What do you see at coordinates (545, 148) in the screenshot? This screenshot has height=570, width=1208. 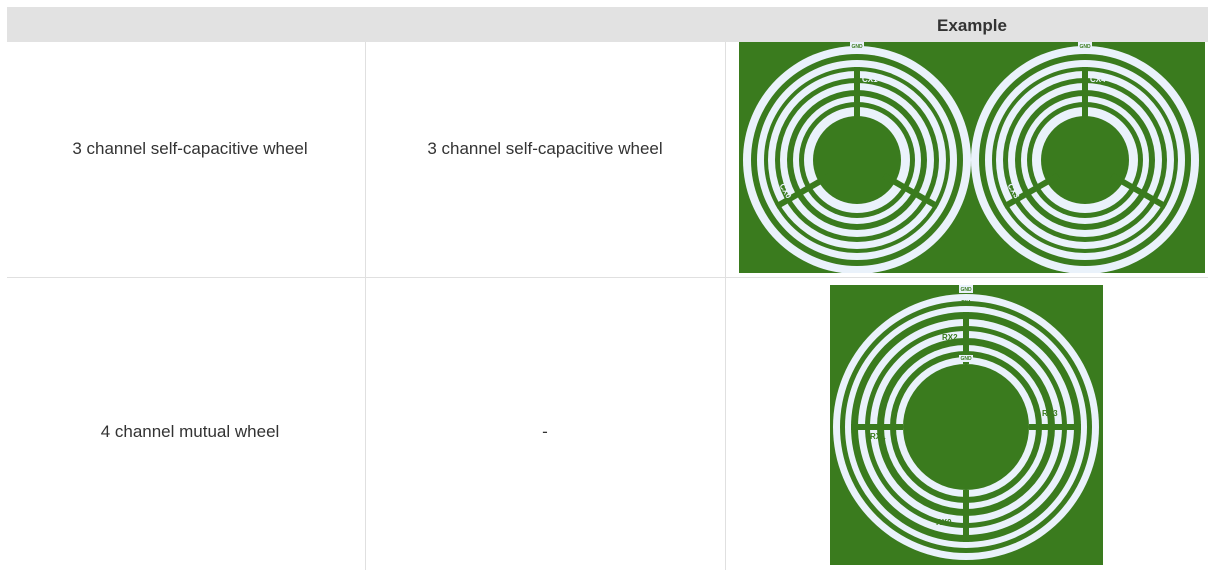 I see `table-row-1-description: 3 channel self-capacitive wheel` at bounding box center [545, 148].